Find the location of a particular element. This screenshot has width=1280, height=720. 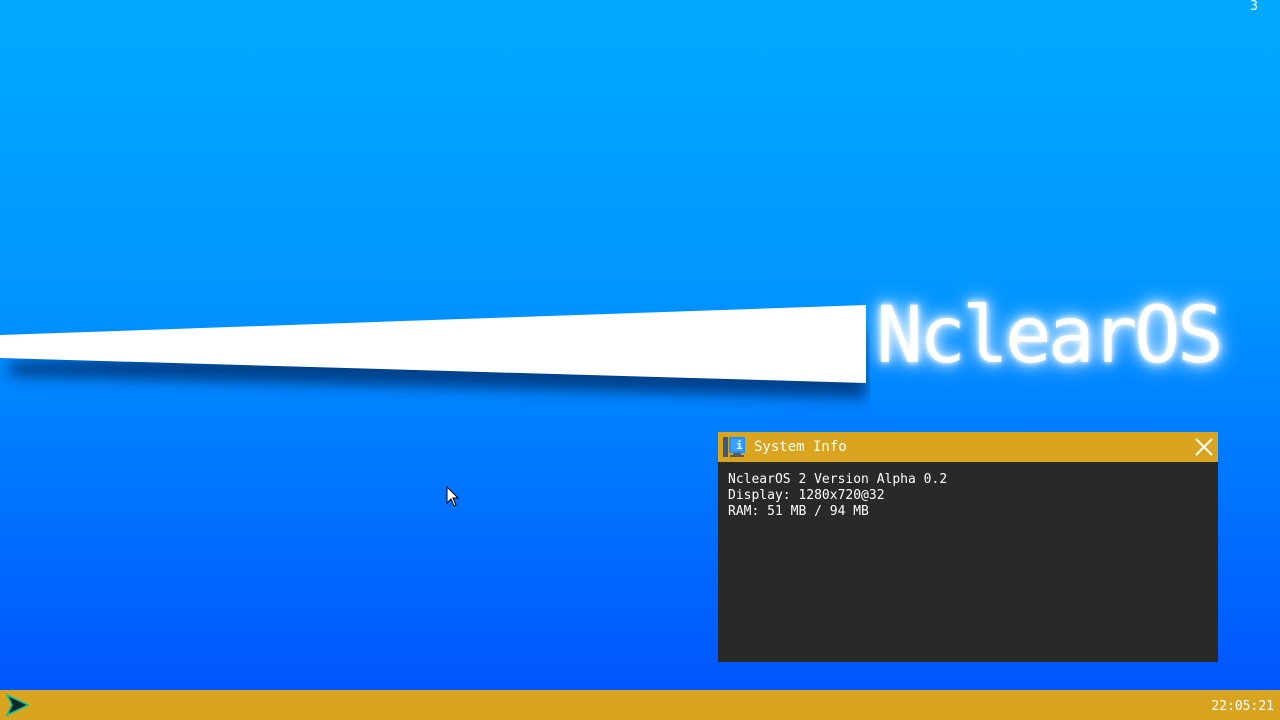

arrow-cursor-icon is located at coordinates (453, 496).